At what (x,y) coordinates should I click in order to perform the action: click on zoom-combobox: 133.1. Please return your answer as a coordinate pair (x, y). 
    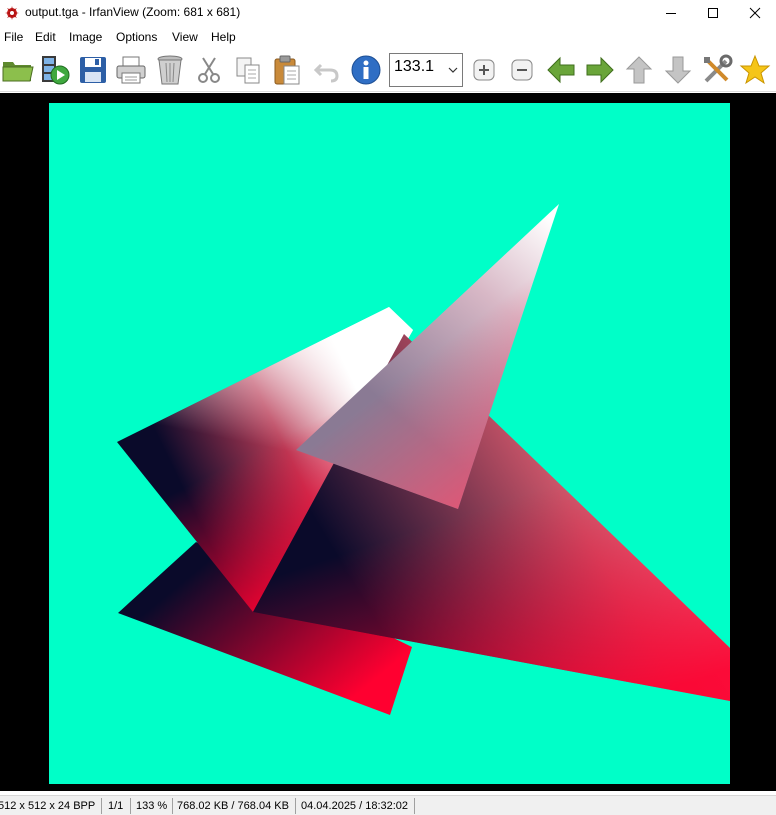
    Looking at the image, I should click on (426, 70).